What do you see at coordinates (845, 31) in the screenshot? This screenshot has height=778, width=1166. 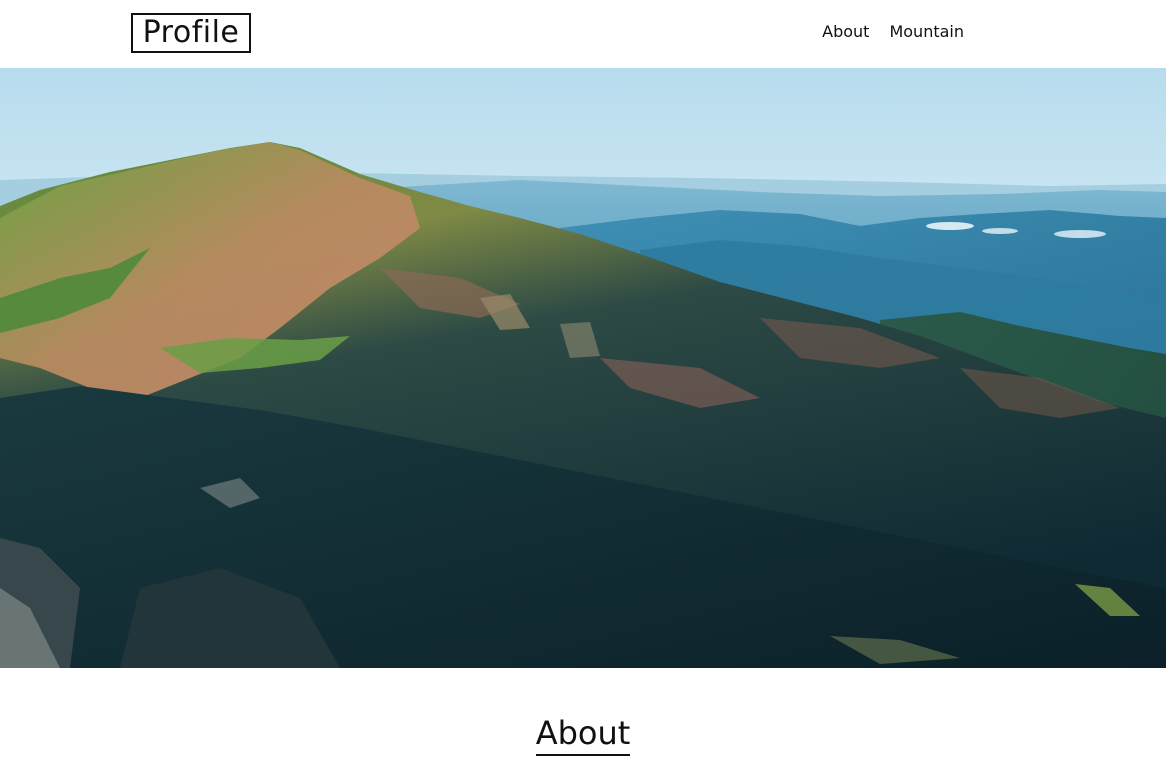 I see `nav-link-about: About` at bounding box center [845, 31].